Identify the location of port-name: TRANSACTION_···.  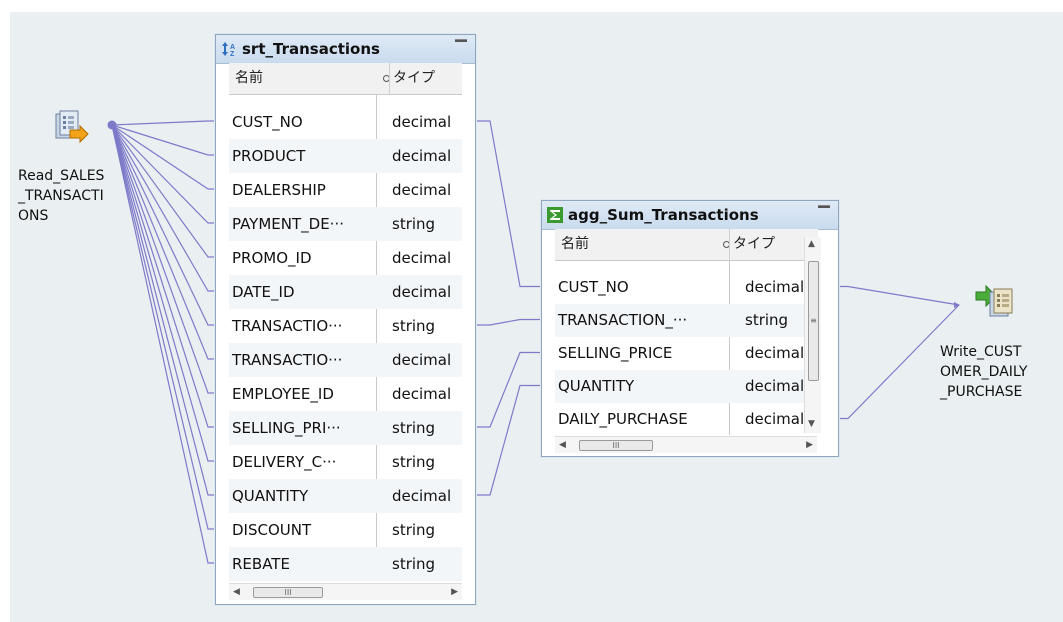
(623, 320).